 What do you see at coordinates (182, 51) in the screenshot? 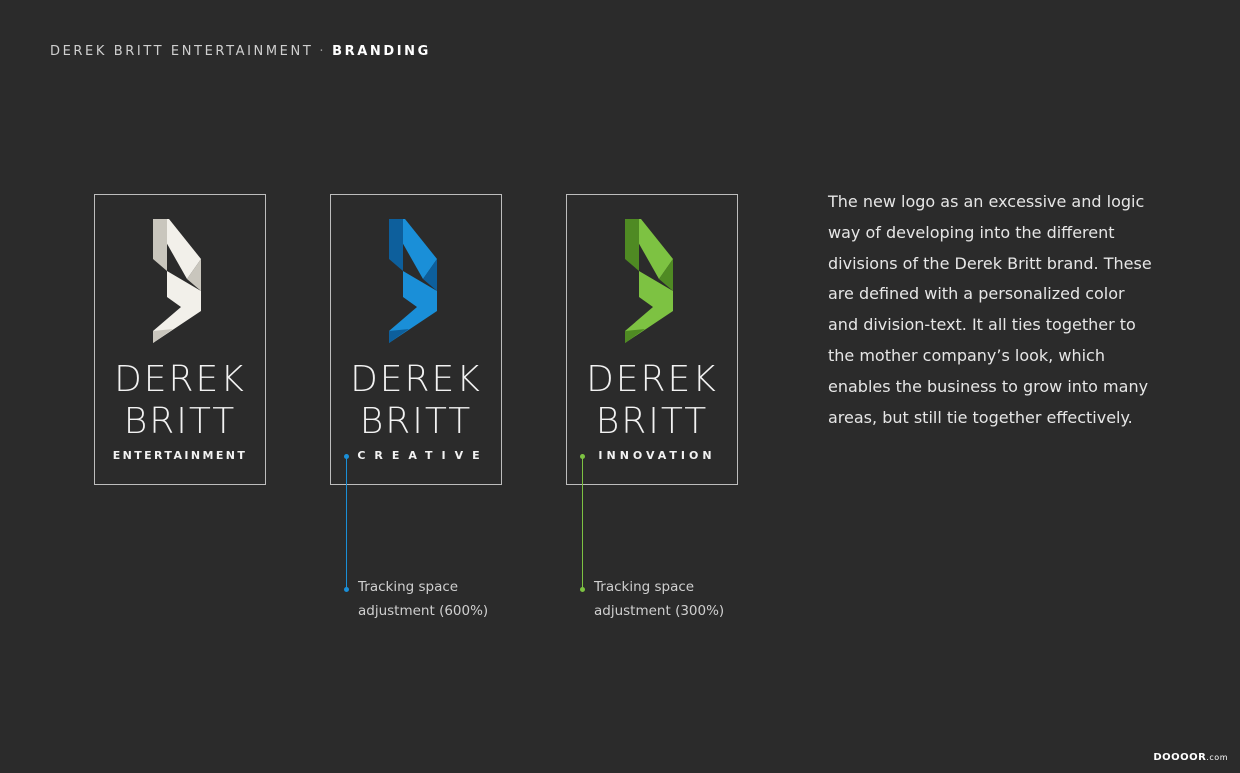
I see `header-company: DEREK BRITT ENTERTAINMENT` at bounding box center [182, 51].